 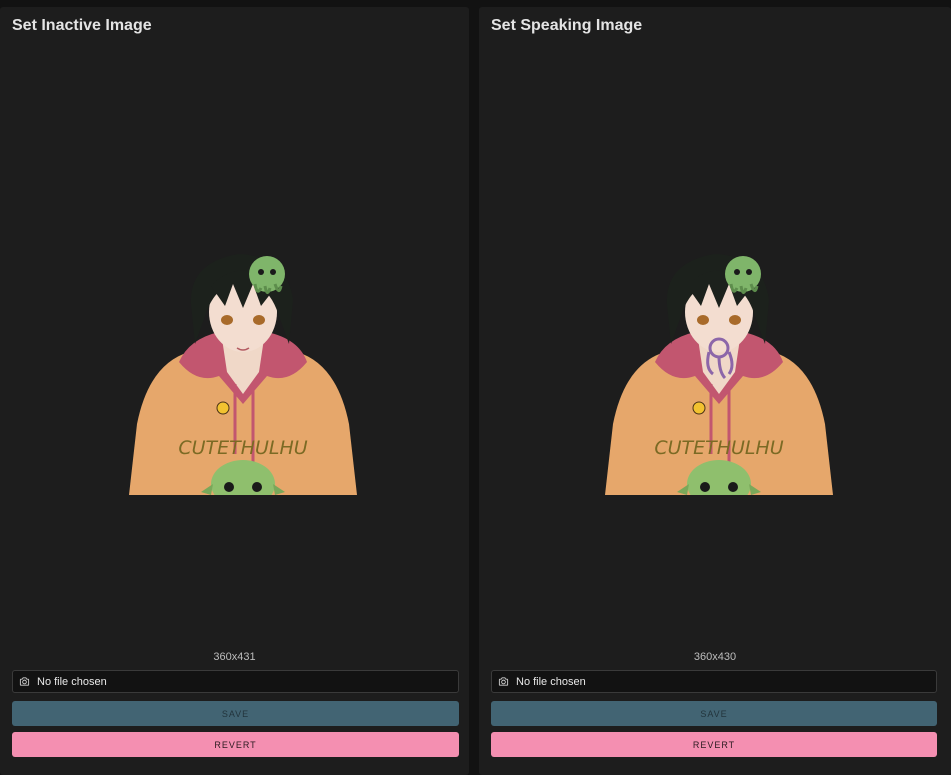 I want to click on panel-title: Set Inactive Image, so click(x=82, y=25).